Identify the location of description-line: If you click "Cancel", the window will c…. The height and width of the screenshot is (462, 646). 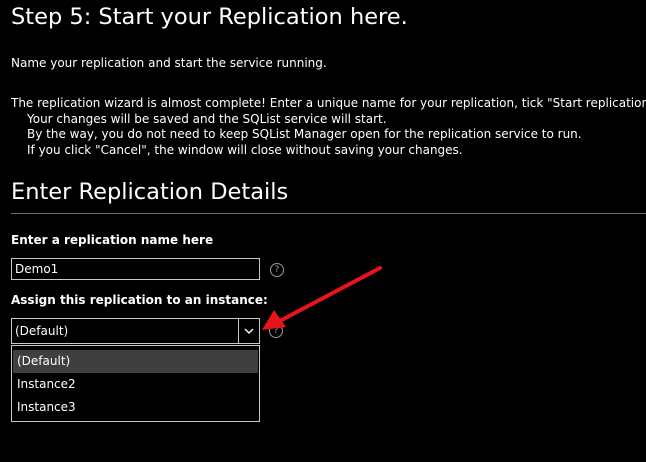
(245, 149).